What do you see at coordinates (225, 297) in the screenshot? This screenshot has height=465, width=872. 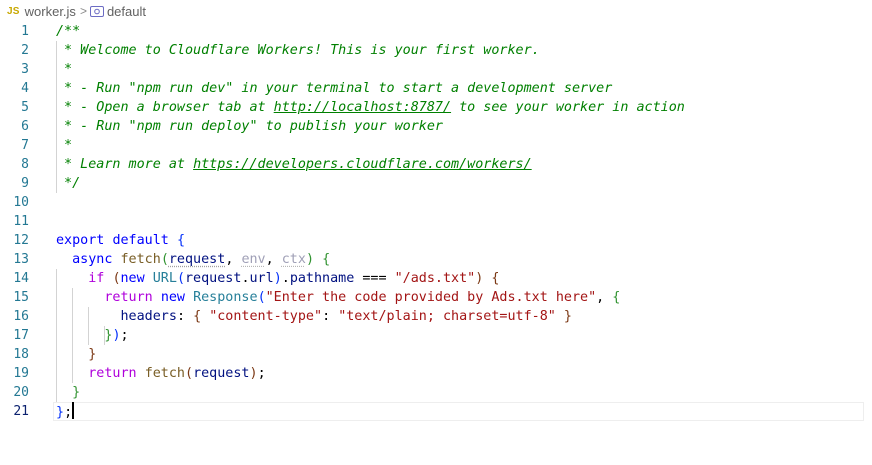 I see `type-token: Response` at bounding box center [225, 297].